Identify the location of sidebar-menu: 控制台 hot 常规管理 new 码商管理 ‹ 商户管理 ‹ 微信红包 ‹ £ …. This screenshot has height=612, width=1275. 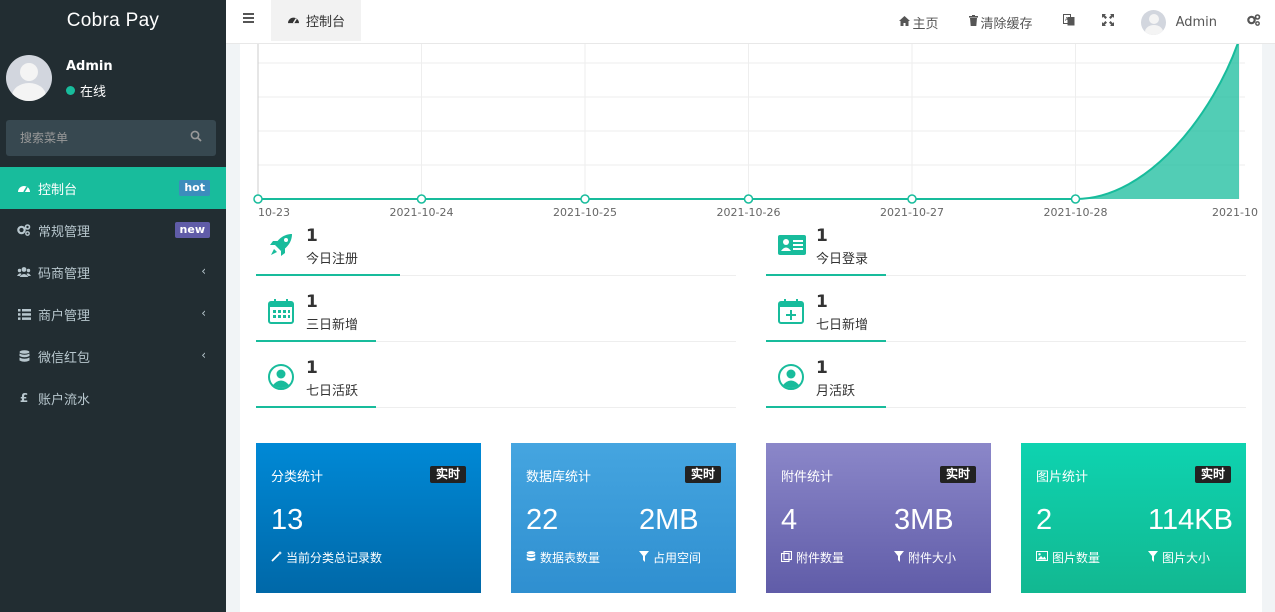
(113, 293).